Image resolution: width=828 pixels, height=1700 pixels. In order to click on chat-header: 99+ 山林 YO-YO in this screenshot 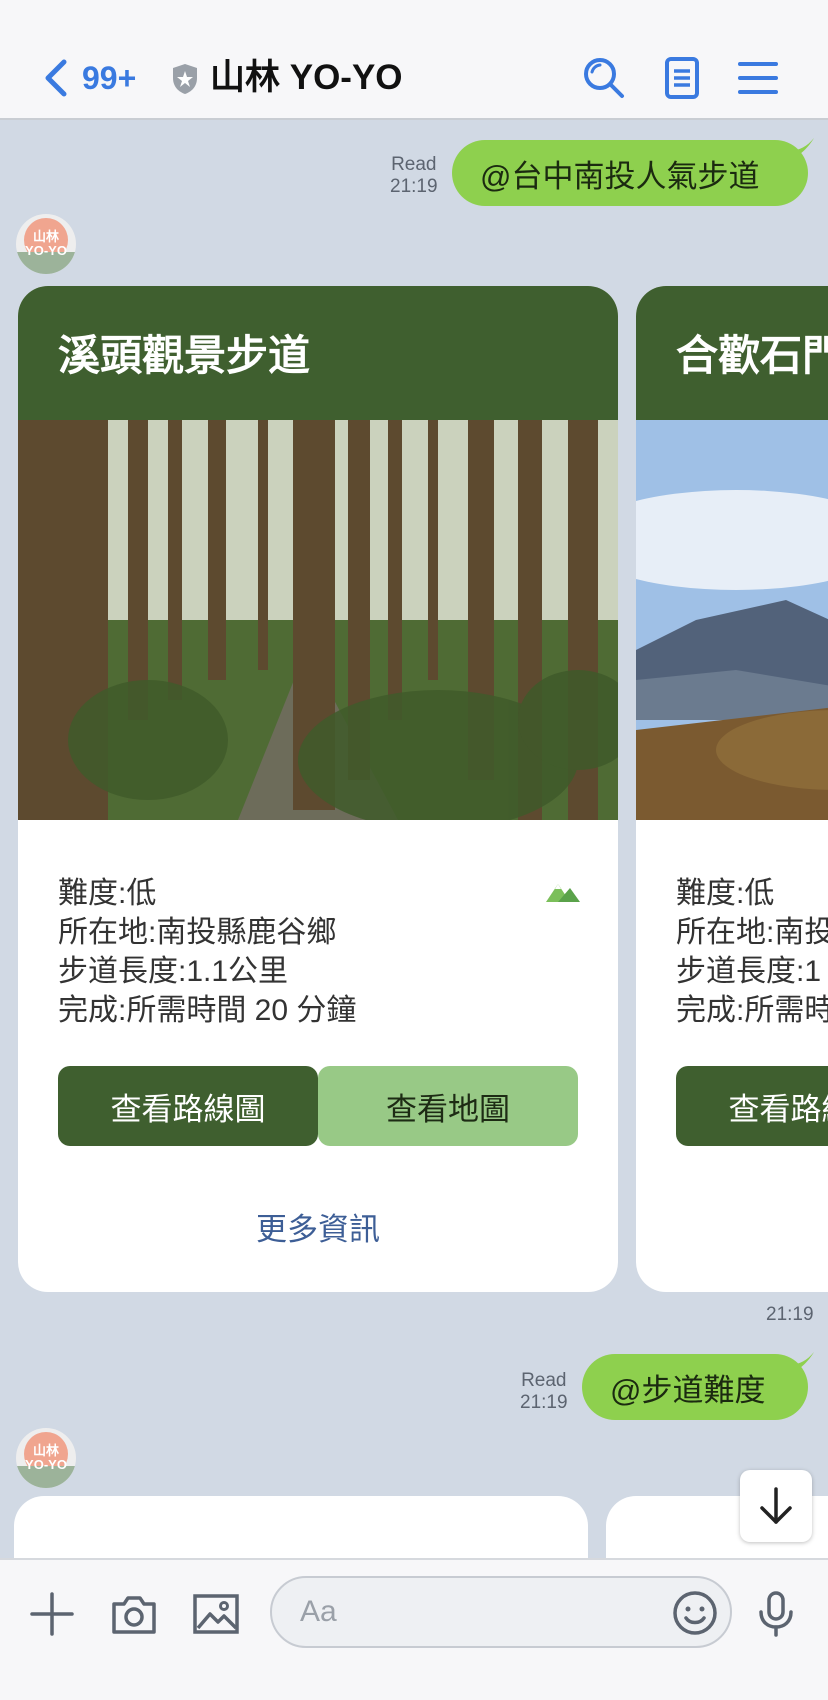, I will do `click(414, 60)`.